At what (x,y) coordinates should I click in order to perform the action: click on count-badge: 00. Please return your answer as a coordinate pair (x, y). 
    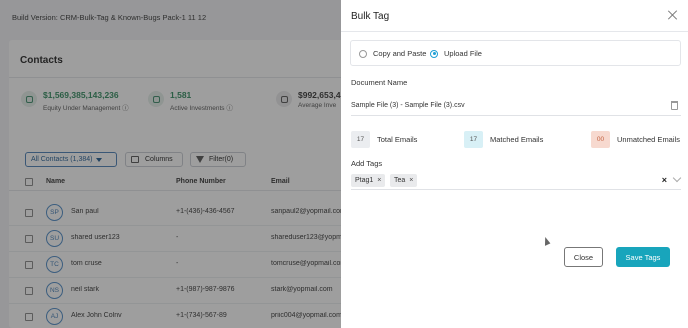
    Looking at the image, I should click on (600, 139).